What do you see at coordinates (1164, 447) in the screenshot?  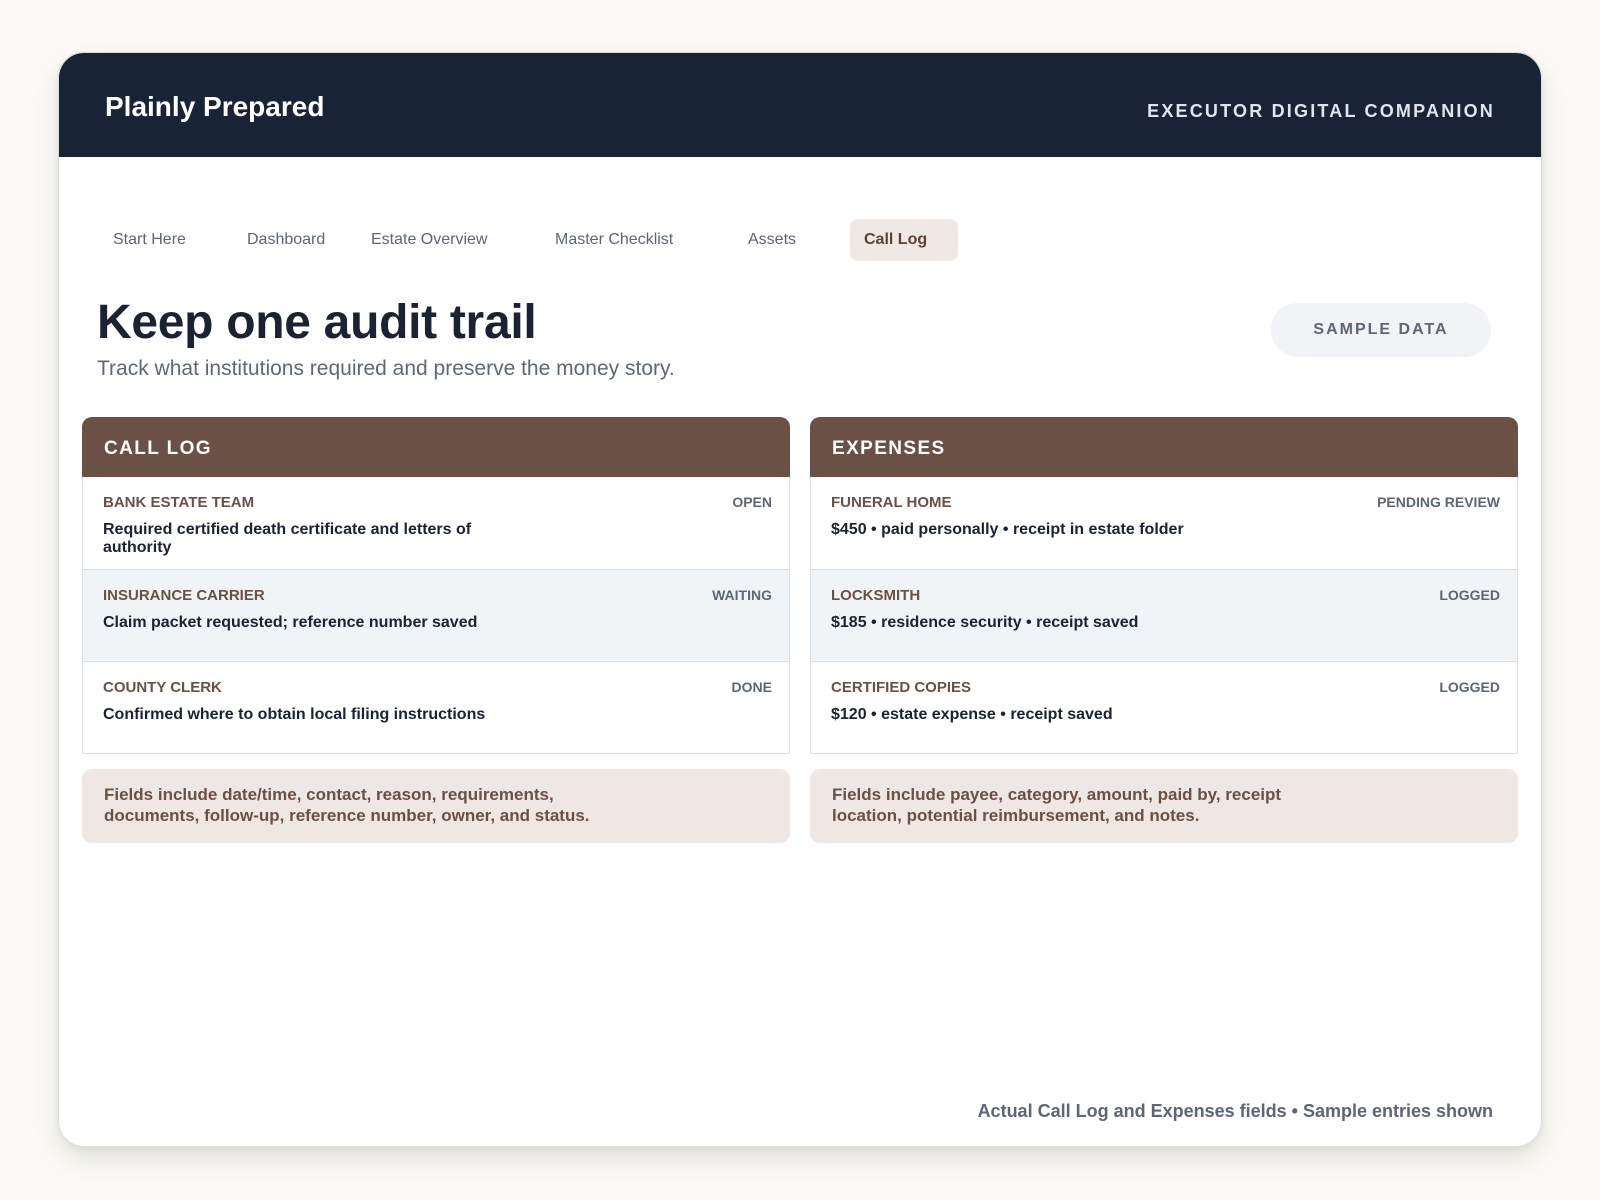 I see `expenses-header: EXPENSES` at bounding box center [1164, 447].